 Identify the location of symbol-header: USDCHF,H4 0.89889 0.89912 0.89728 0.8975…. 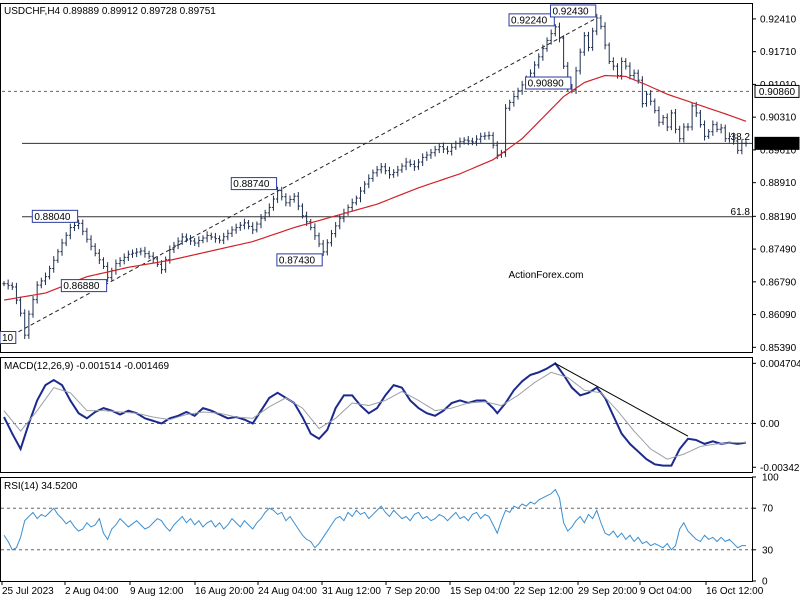
(110, 11).